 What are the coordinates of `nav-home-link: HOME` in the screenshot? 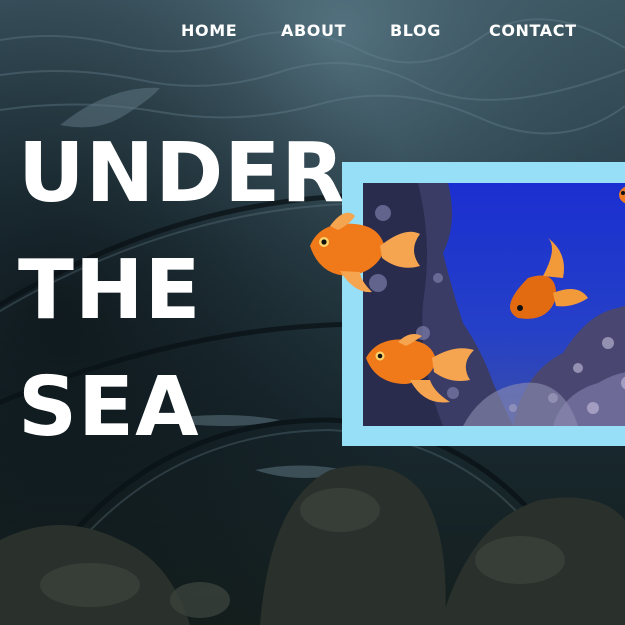 It's located at (209, 31).